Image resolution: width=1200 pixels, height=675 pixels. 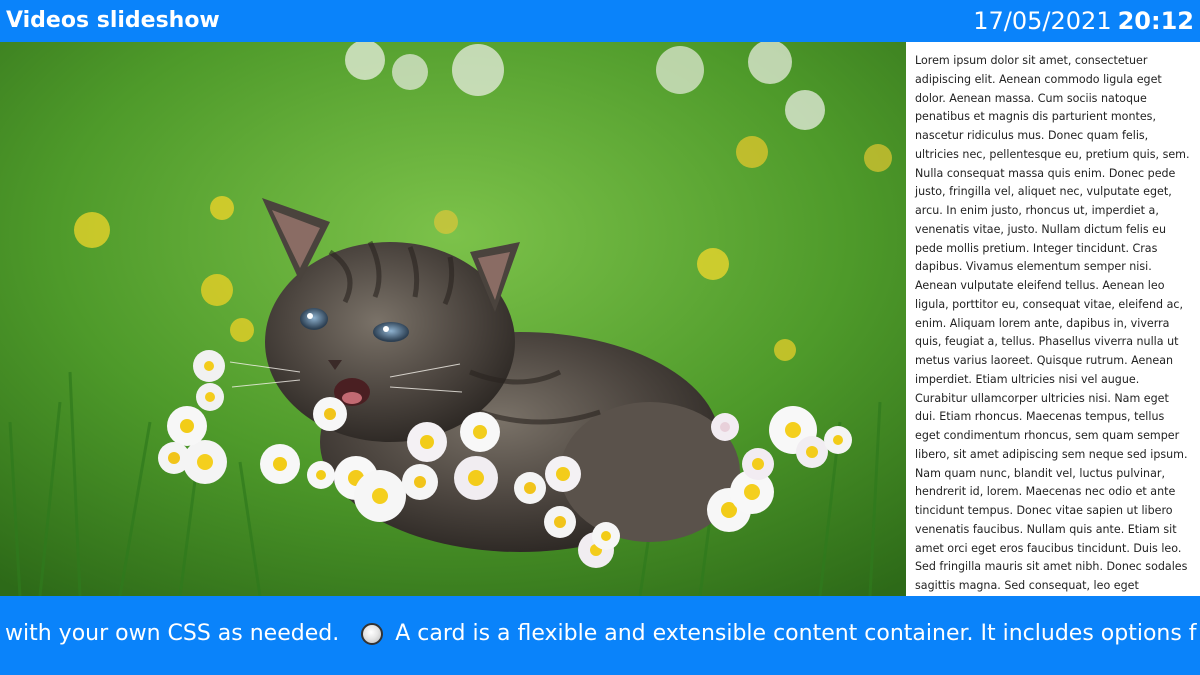 I want to click on date-label: 17/05/2021, so click(x=1042, y=21).